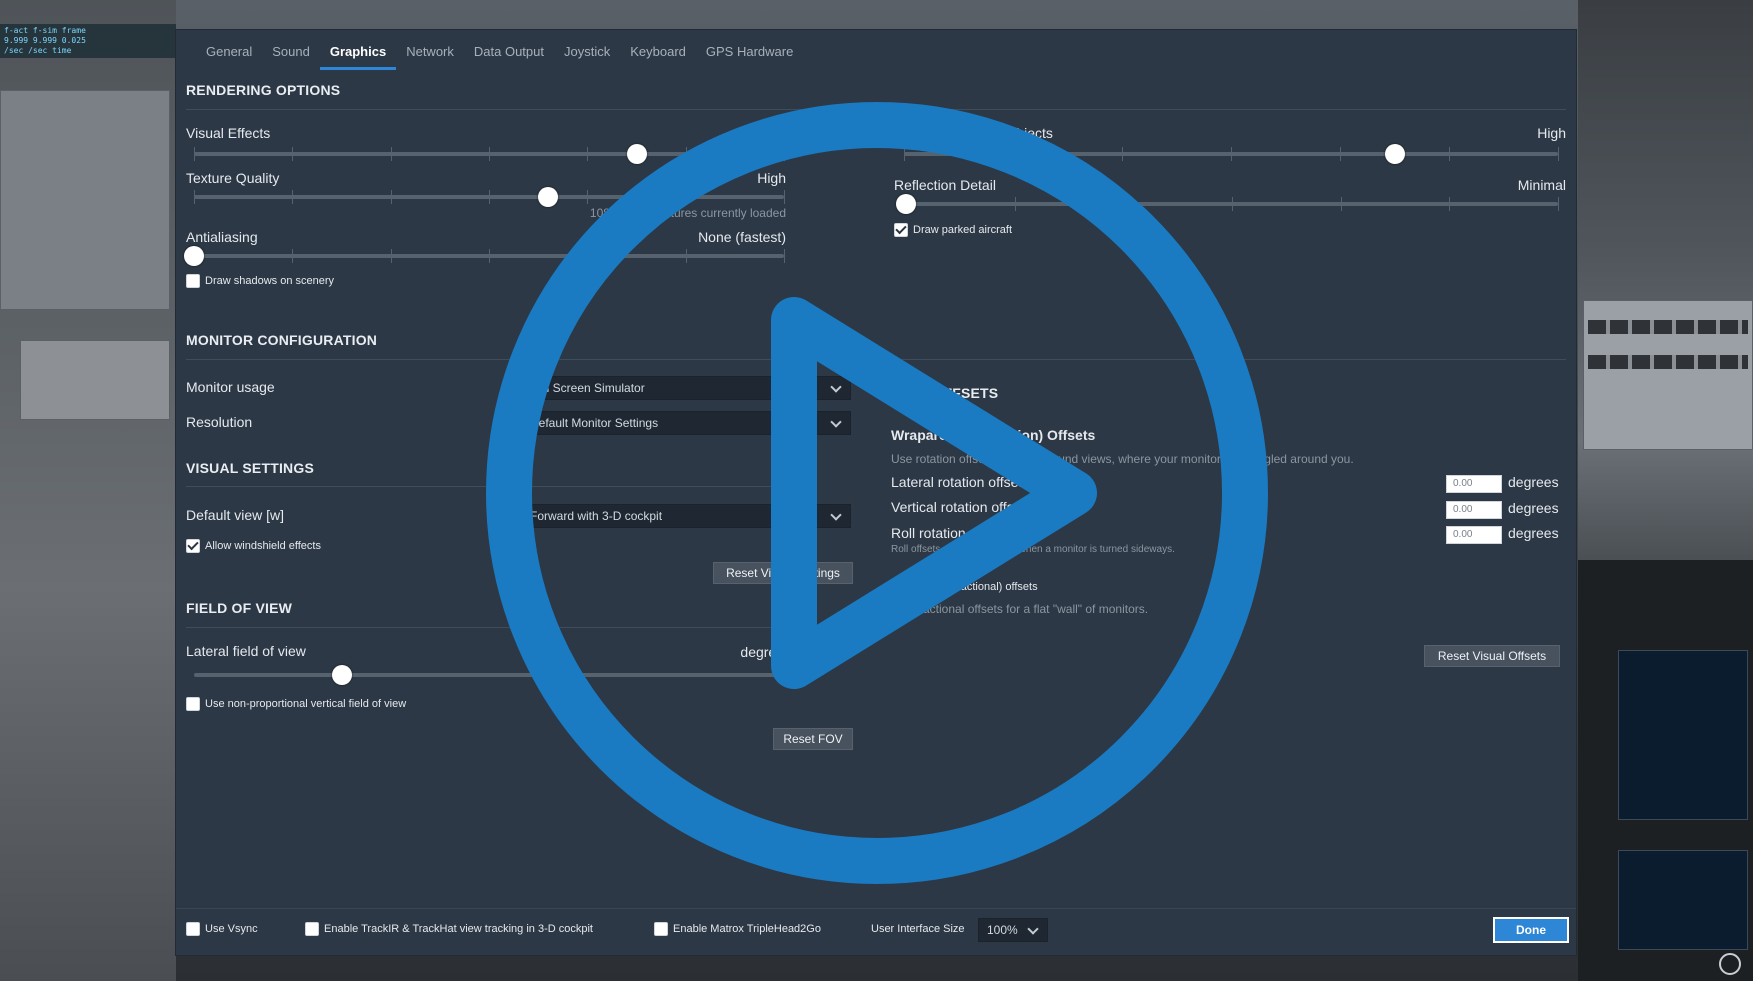  Describe the element at coordinates (193, 546) in the screenshot. I see `windshield-effects-checkbox` at that location.